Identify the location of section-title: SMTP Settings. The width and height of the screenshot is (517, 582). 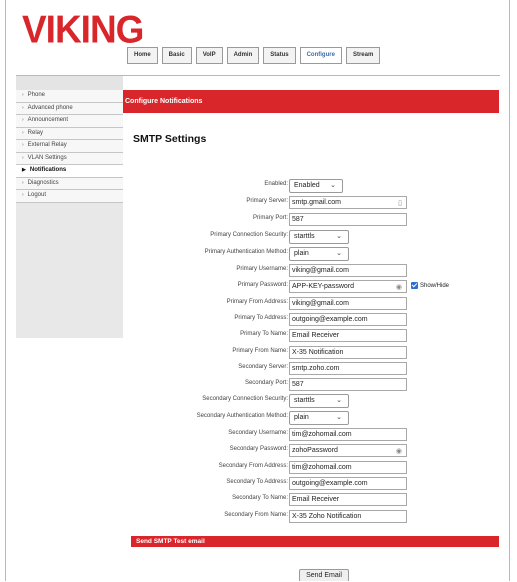
(170, 139).